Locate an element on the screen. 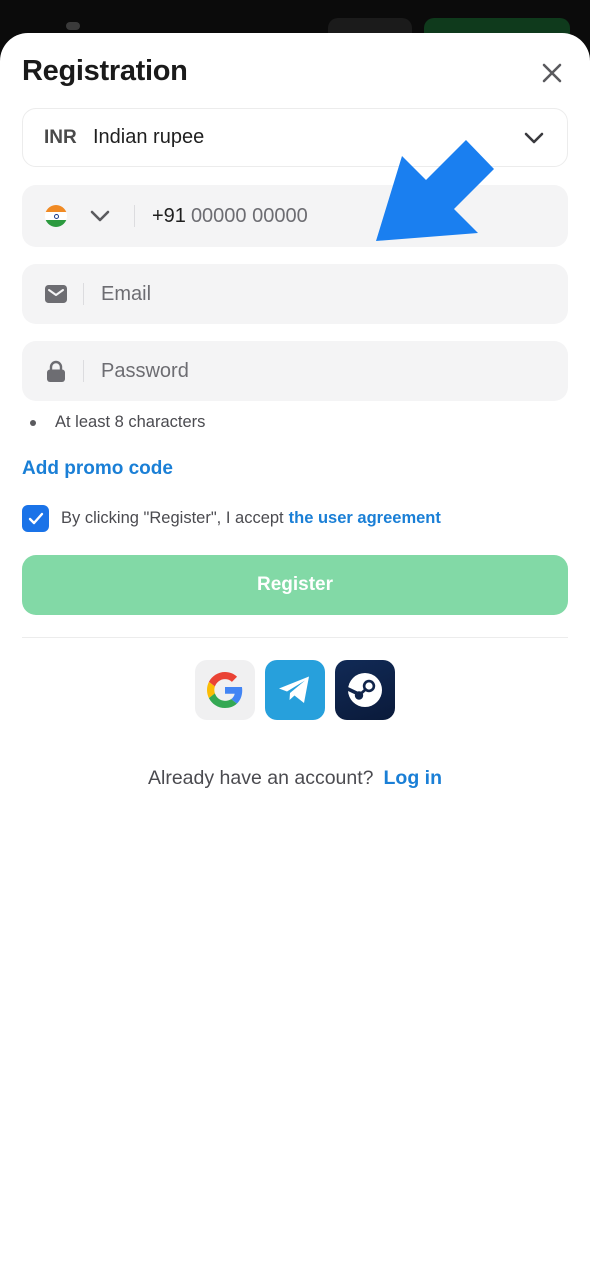 Image resolution: width=590 pixels, height=1280 pixels. telegram-login-button is located at coordinates (295, 690).